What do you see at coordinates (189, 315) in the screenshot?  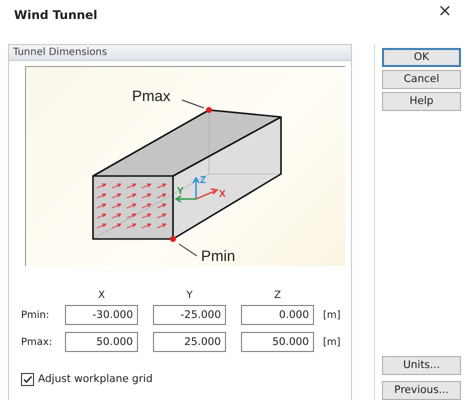 I see `number-field: -25.000` at bounding box center [189, 315].